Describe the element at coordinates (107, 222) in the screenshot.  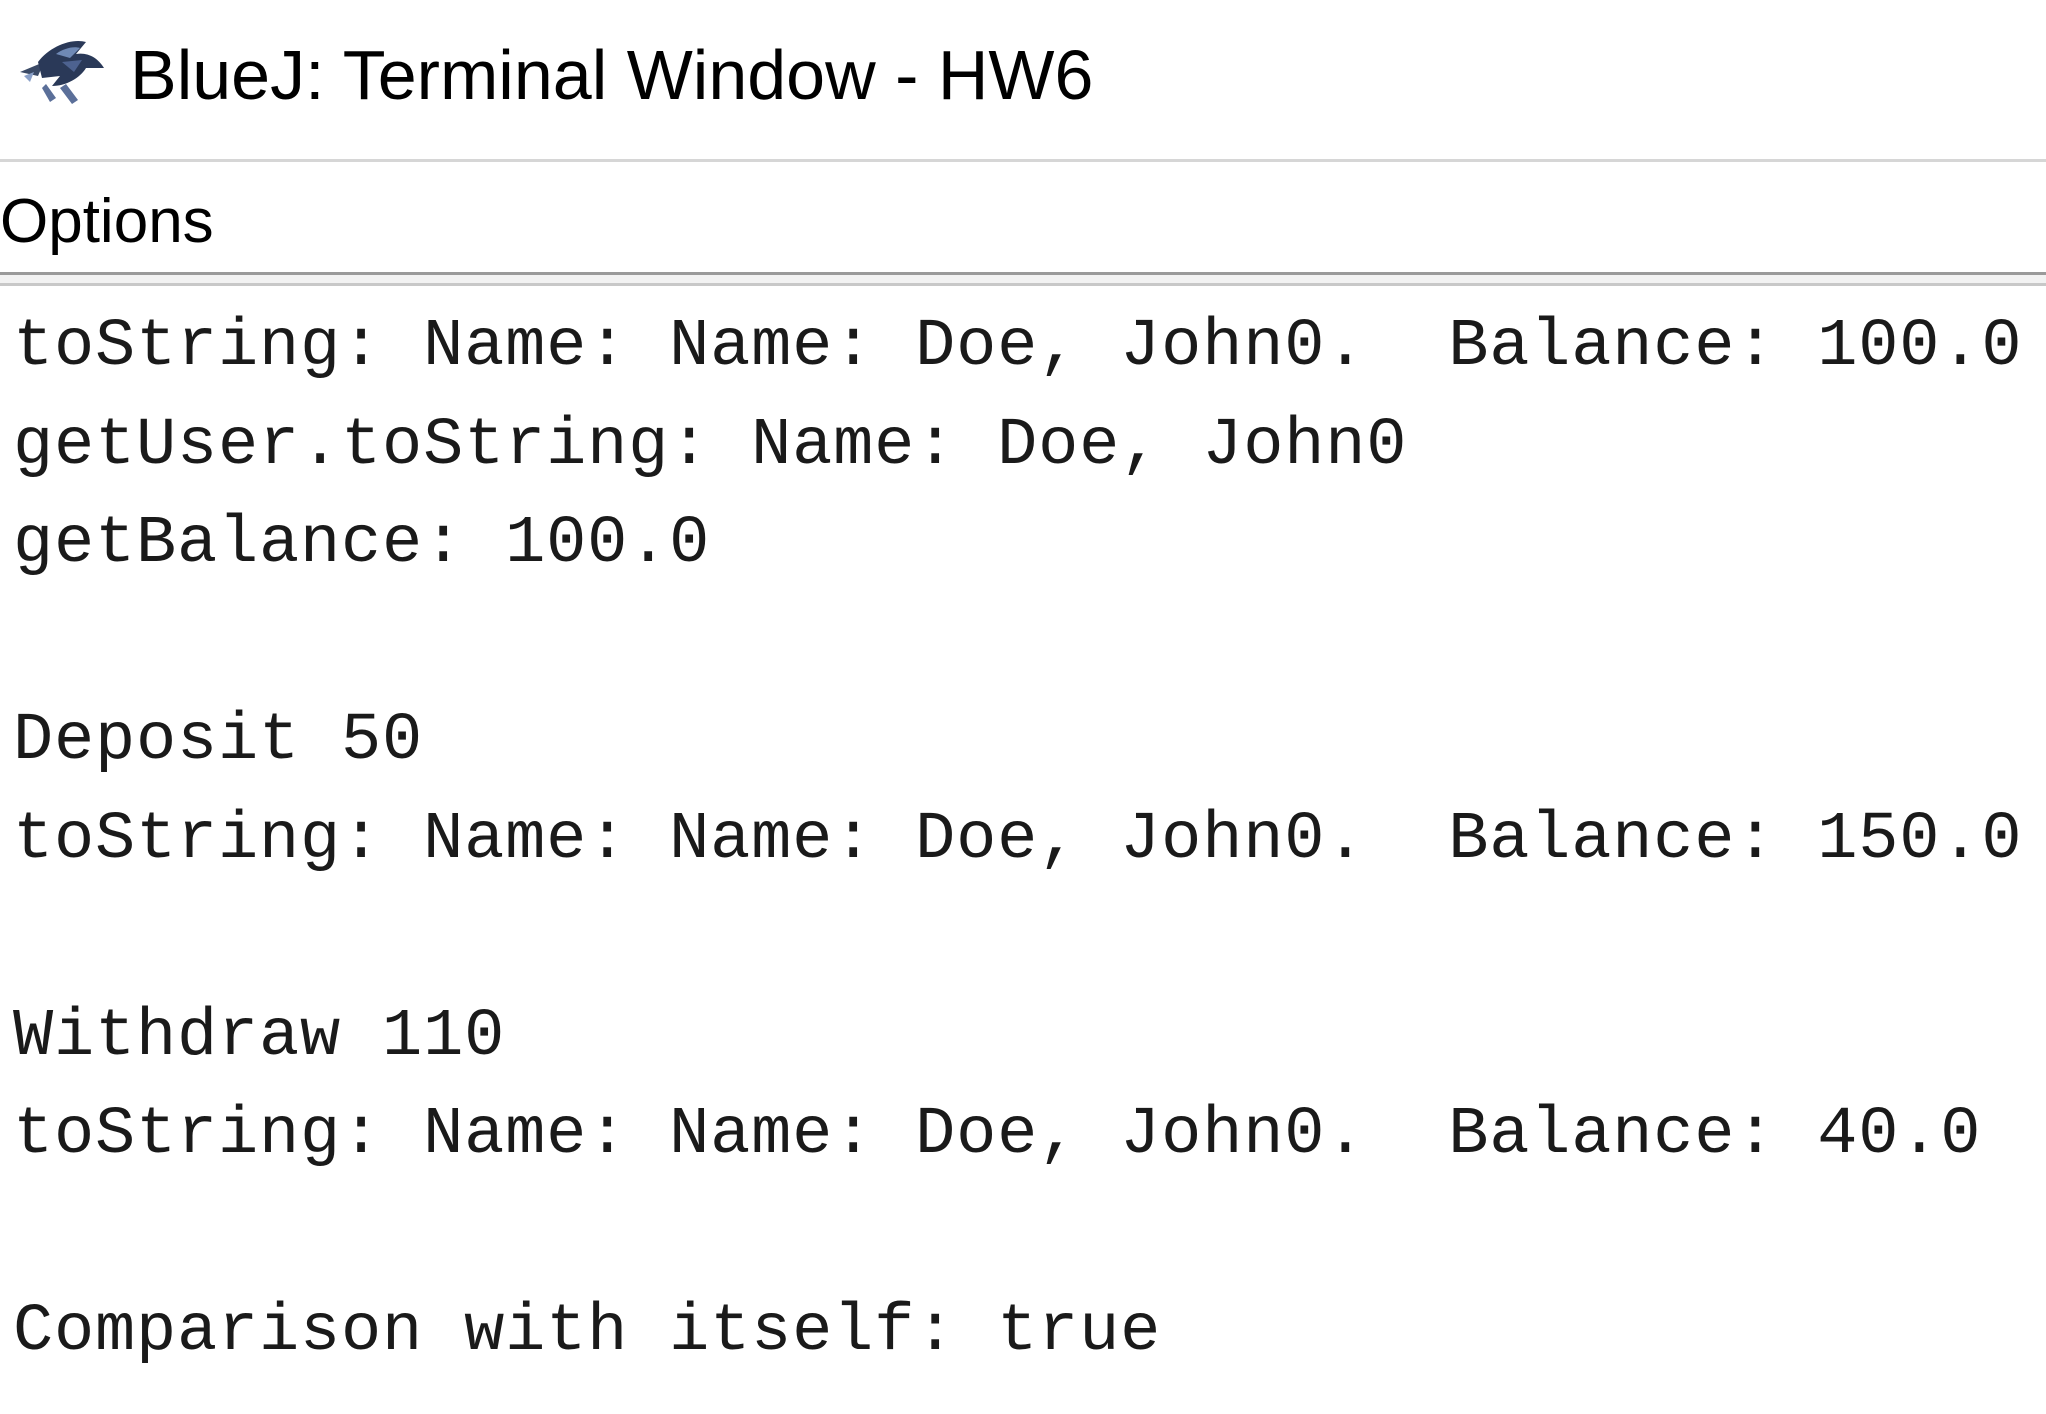
I see `menu-options: Options` at that location.